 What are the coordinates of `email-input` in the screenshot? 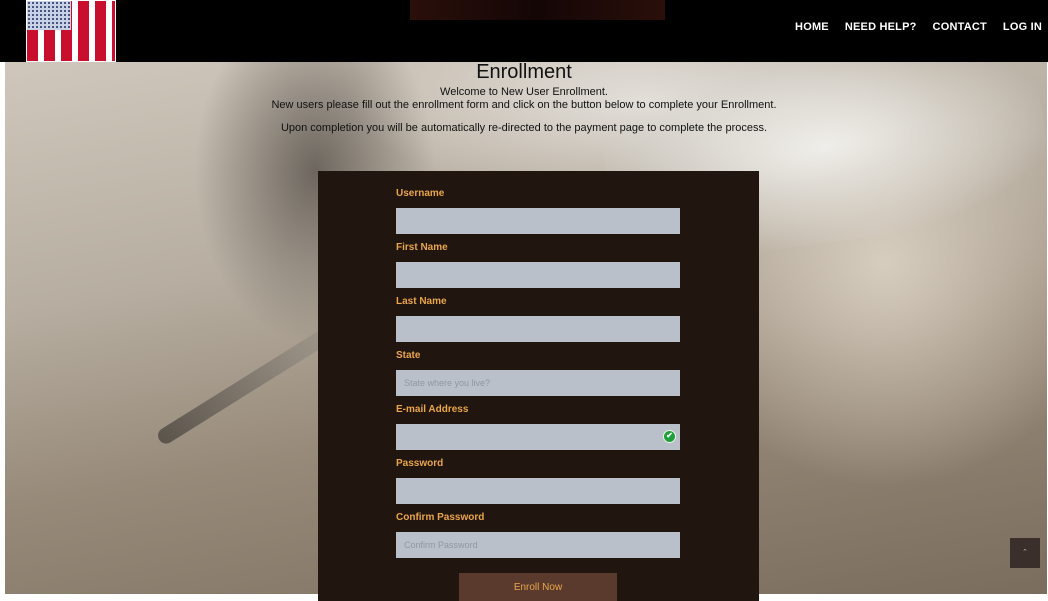 It's located at (538, 437).